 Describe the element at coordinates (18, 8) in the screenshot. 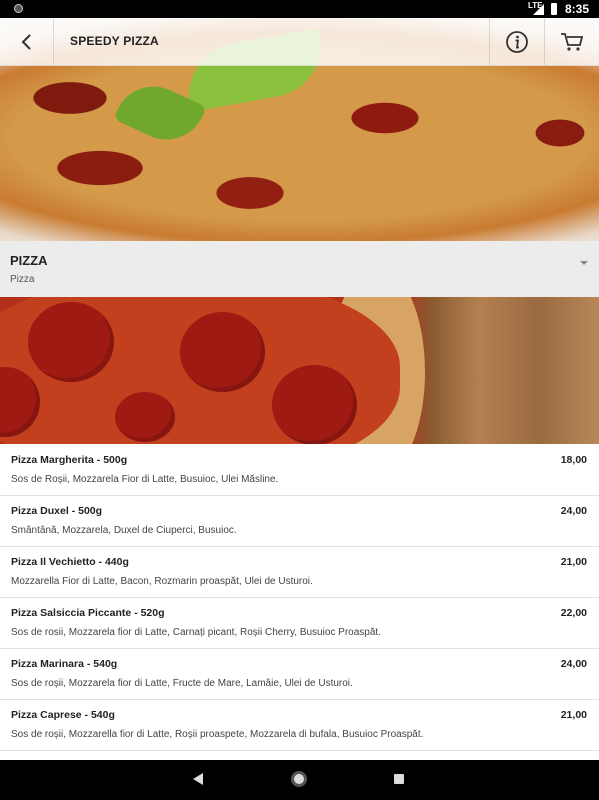

I see `notification-icon` at that location.